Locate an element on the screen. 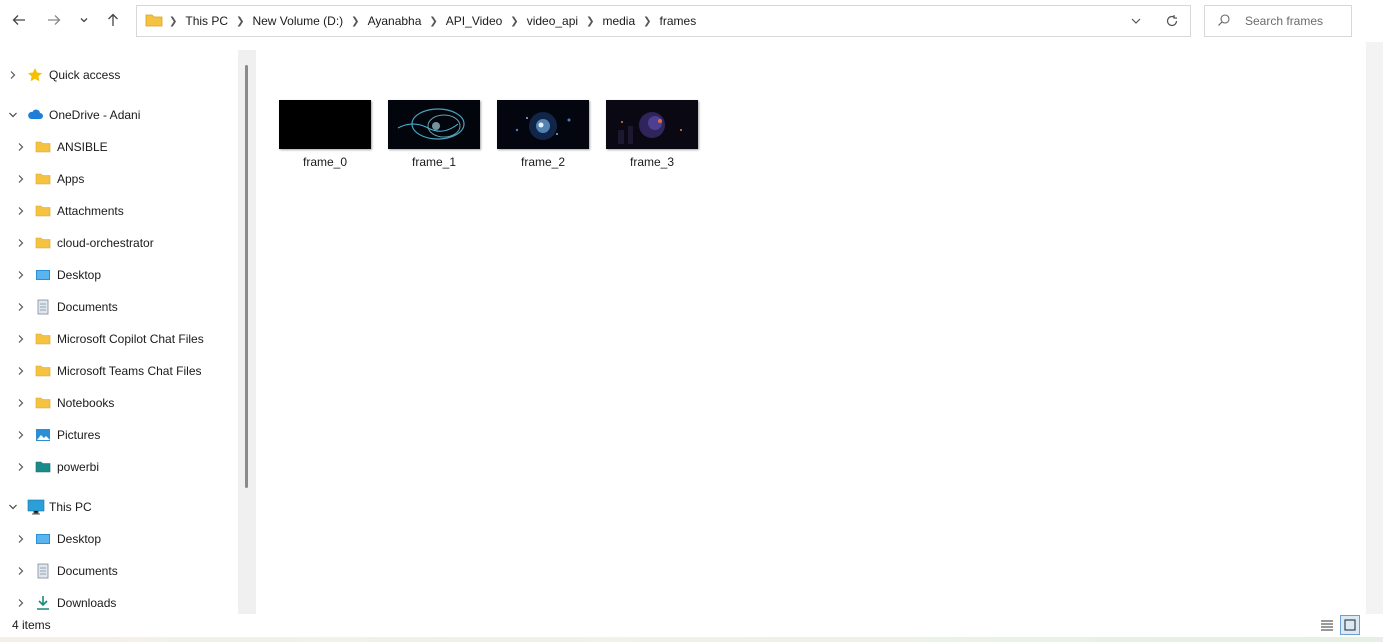 The width and height of the screenshot is (1383, 642). breadcrumb-item: New Volume (D:) is located at coordinates (297, 21).